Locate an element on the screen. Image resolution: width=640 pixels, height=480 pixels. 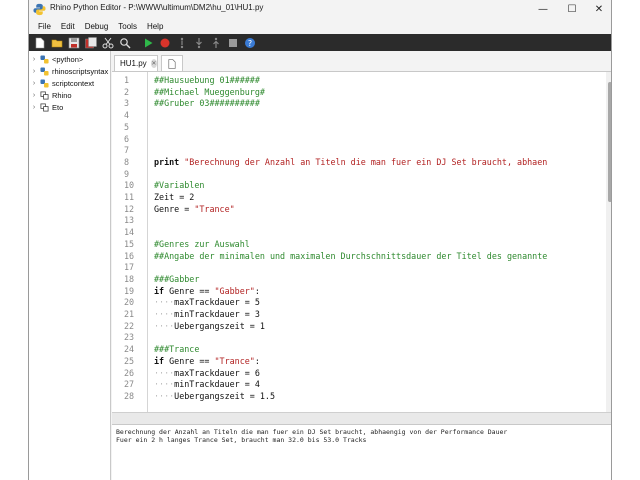
line-number: 8 is located at coordinates (127, 161).